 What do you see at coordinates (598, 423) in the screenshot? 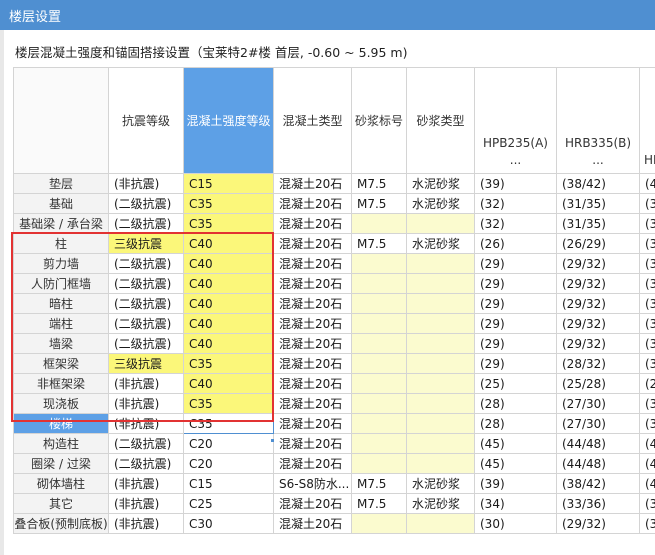
I see `hrb335-cell: (27/30)` at bounding box center [598, 423].